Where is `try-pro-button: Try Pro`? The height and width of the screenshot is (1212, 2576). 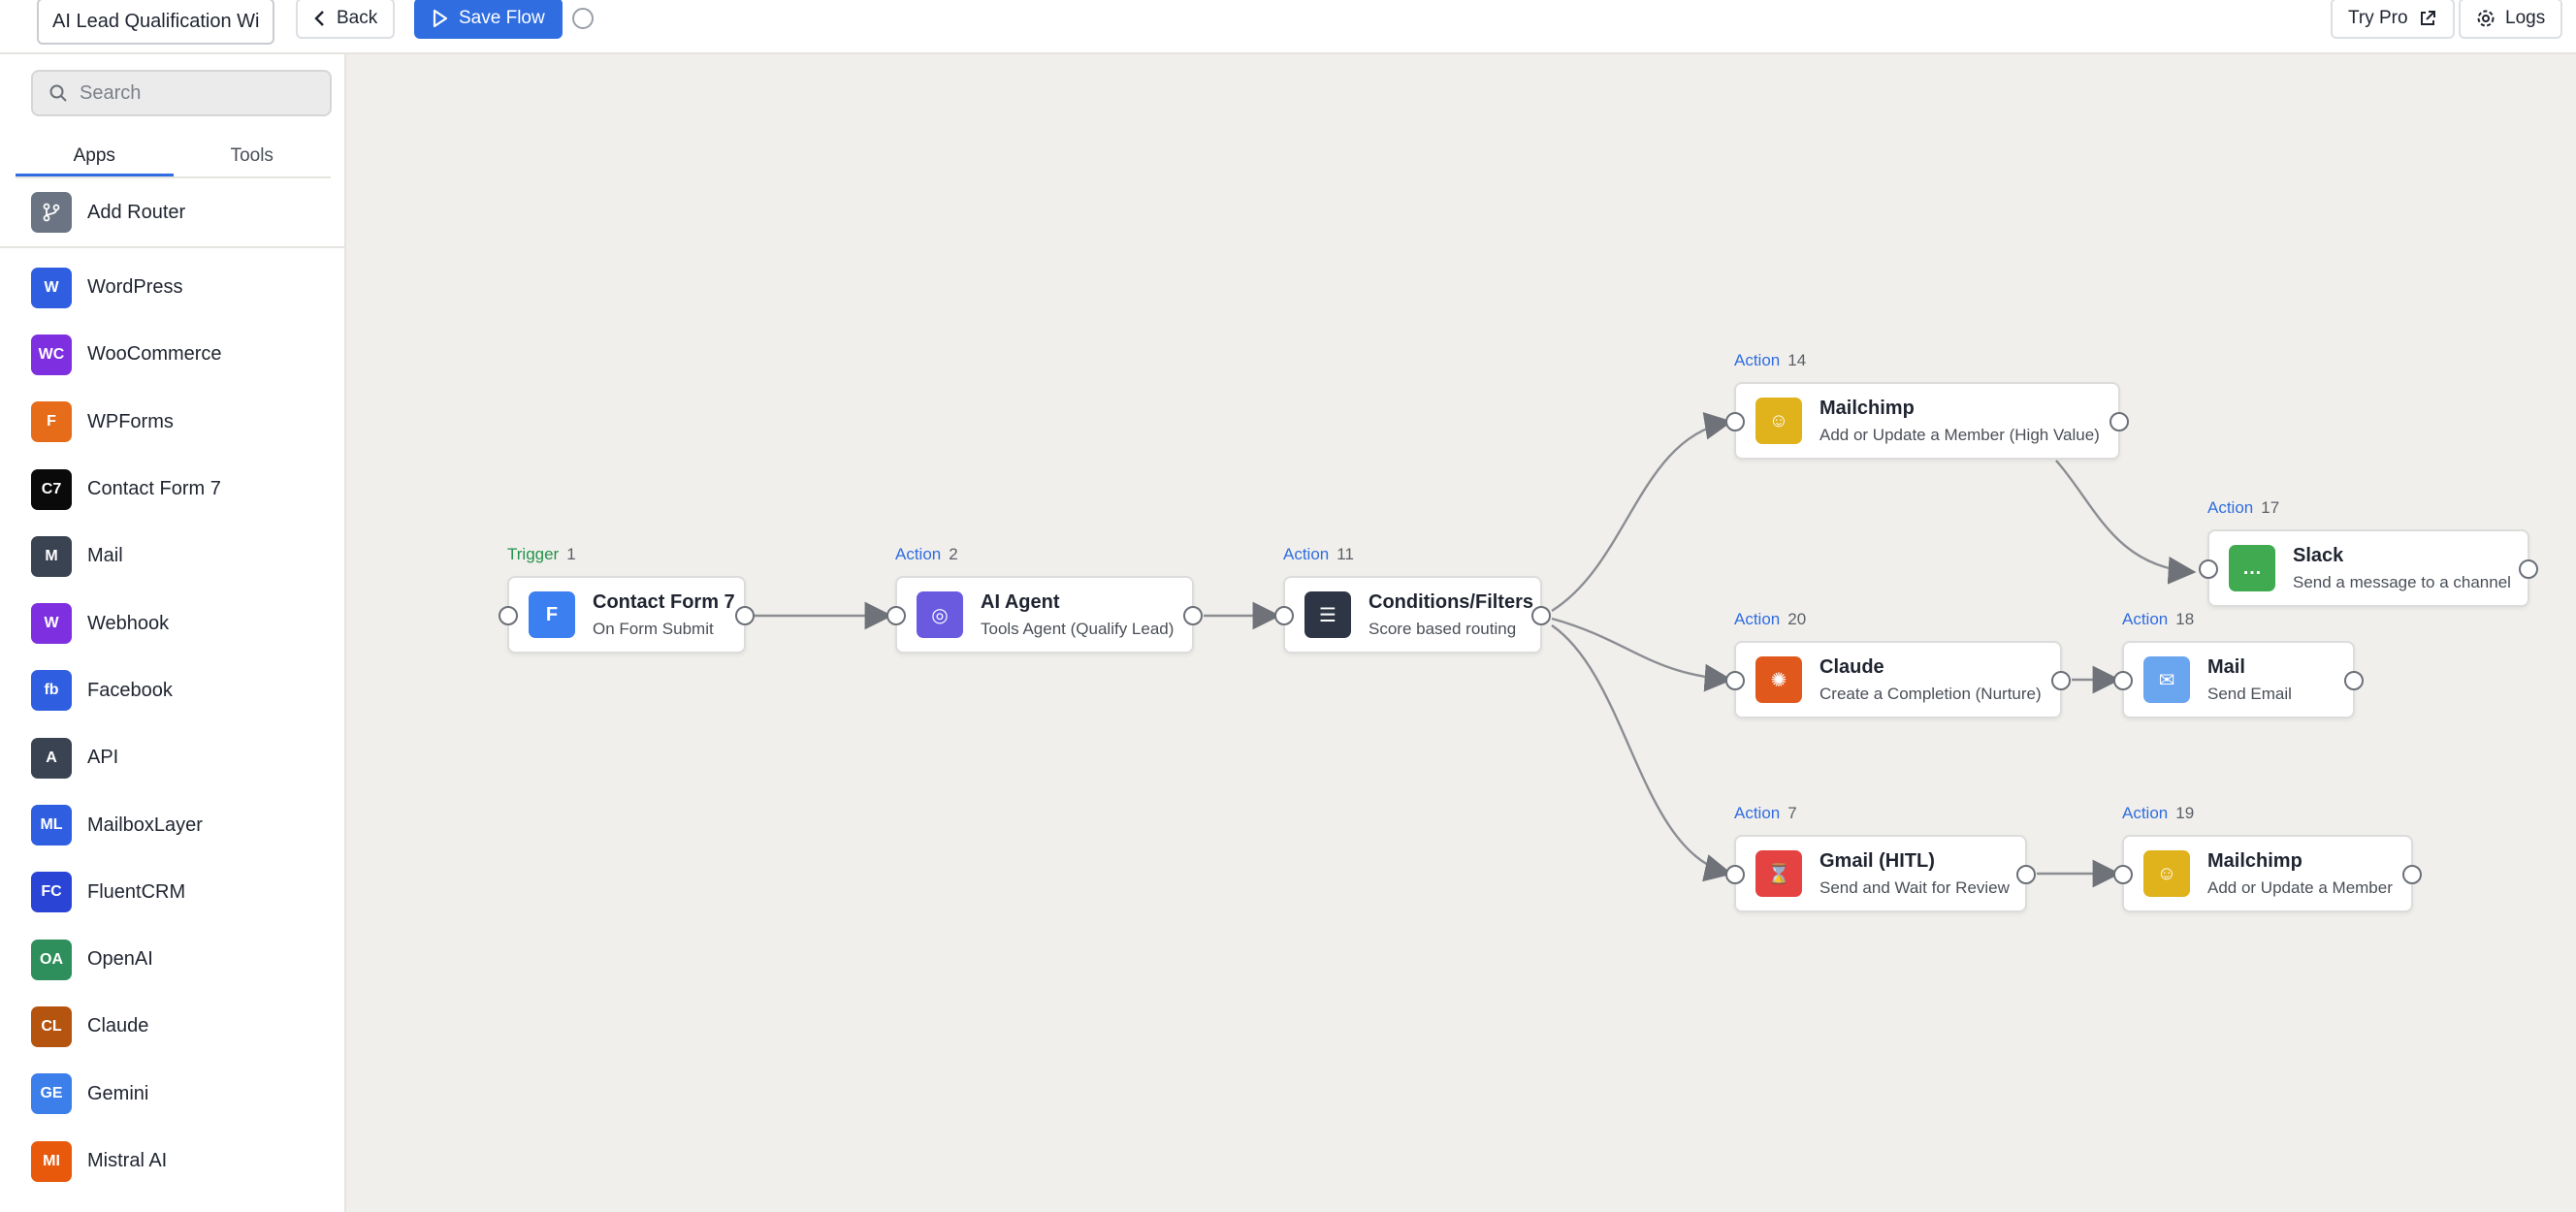
try-pro-button: Try Pro is located at coordinates (2393, 20).